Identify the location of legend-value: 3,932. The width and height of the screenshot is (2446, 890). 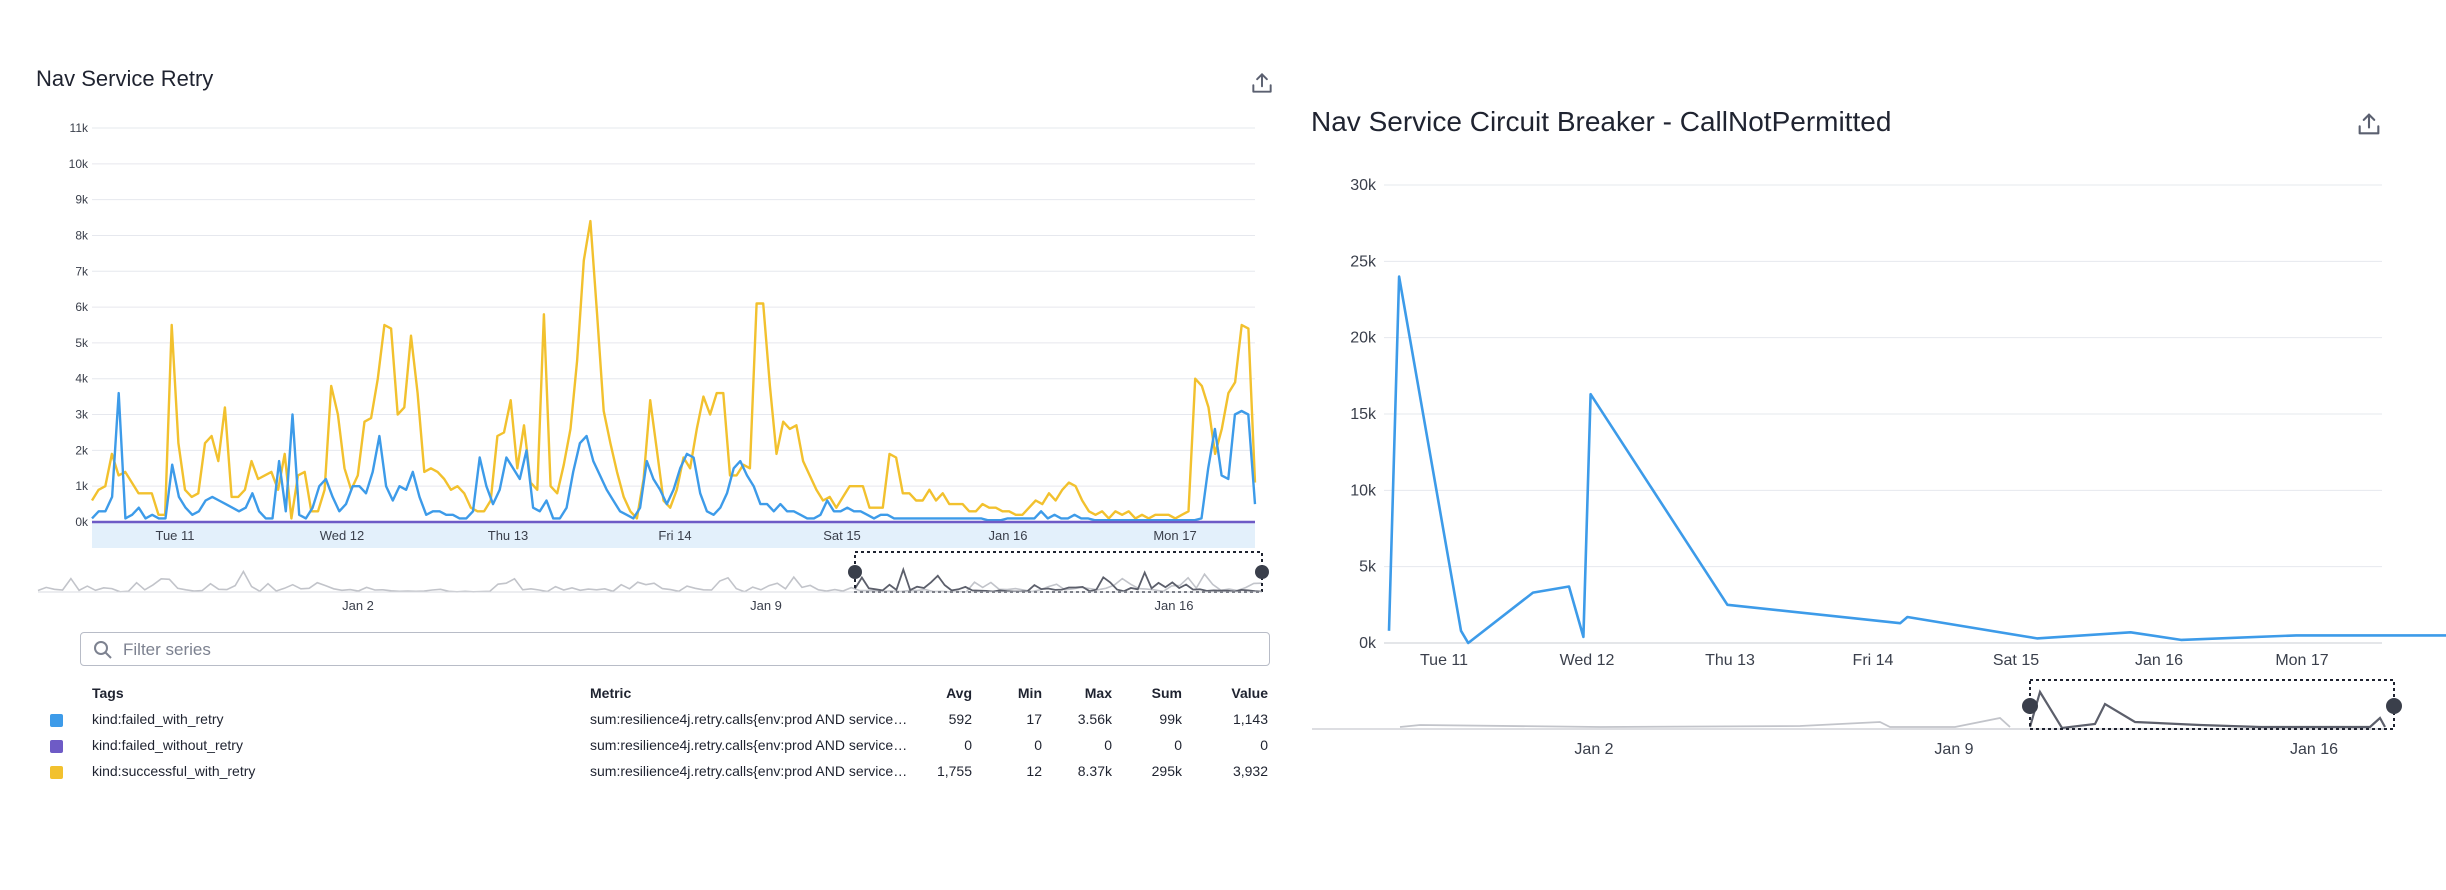
(1250, 771).